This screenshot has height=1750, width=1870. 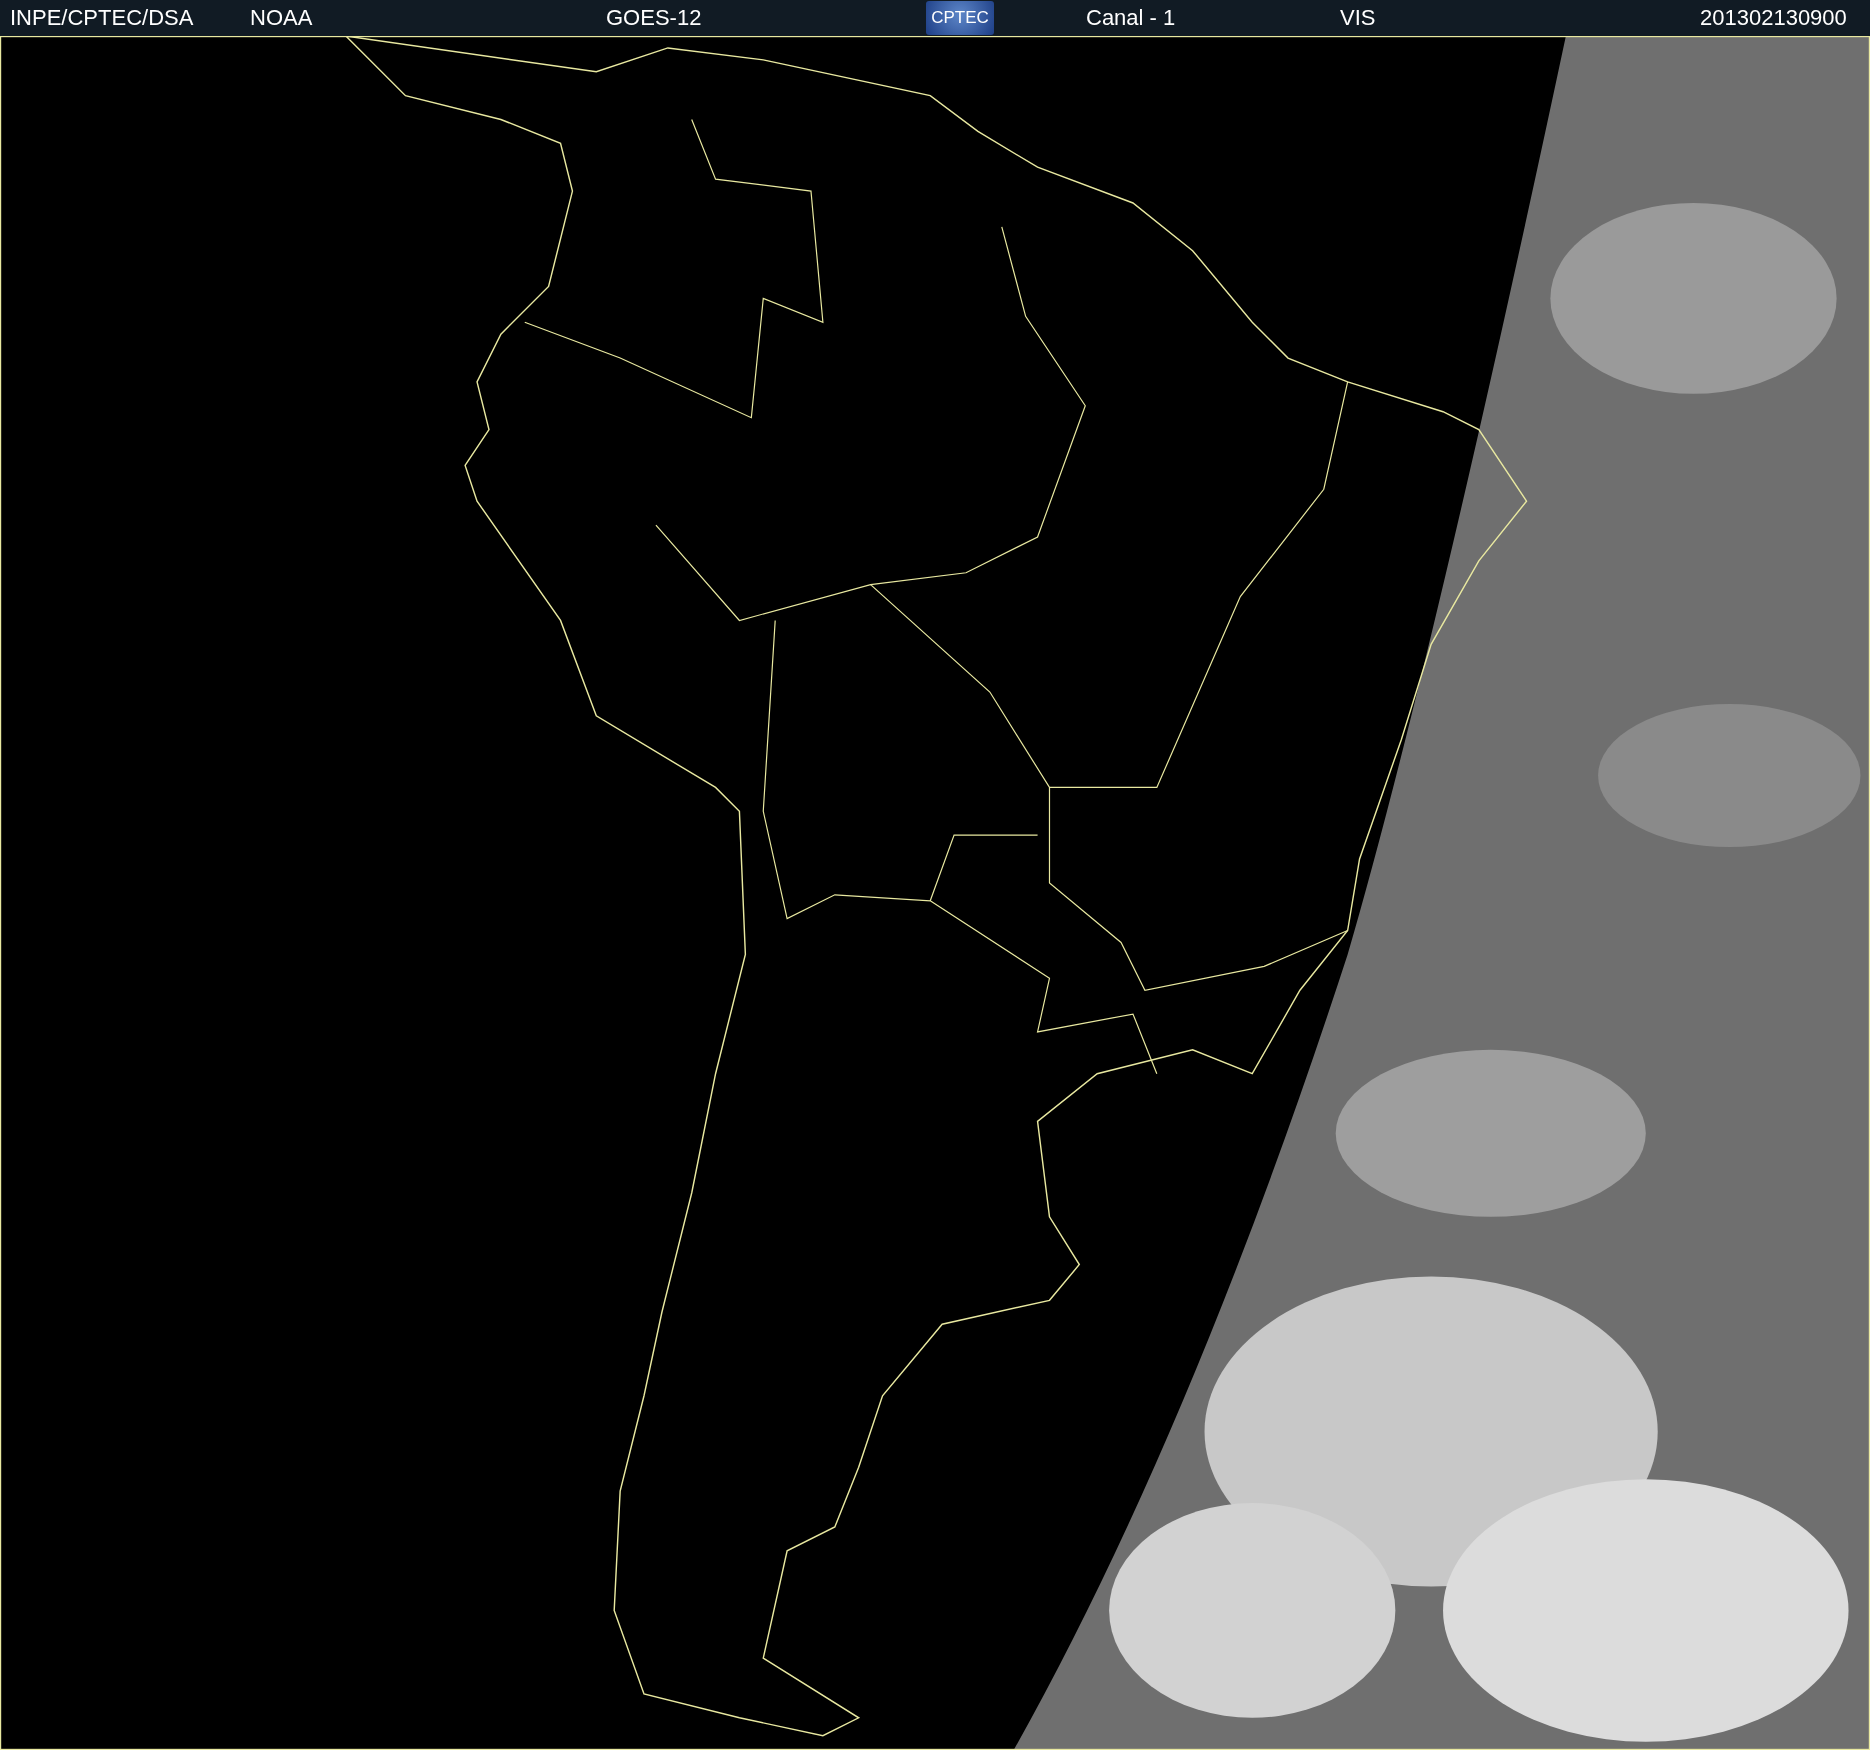 What do you see at coordinates (282, 18) in the screenshot?
I see `header-label: NOAA` at bounding box center [282, 18].